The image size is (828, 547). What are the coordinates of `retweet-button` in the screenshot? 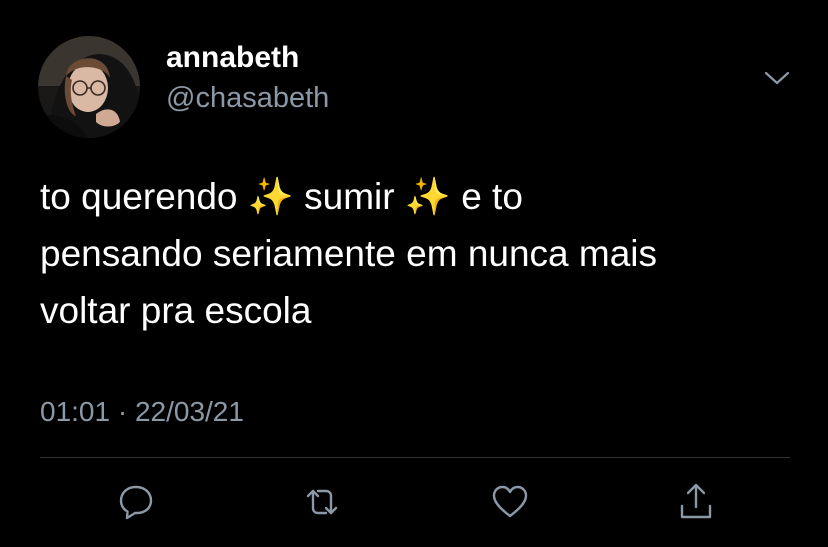 It's located at (322, 502).